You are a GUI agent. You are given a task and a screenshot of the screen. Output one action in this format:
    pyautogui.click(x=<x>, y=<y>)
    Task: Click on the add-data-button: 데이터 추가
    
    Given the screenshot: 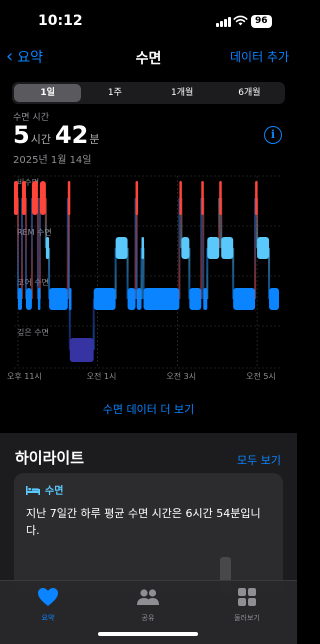 What is the action you would take?
    pyautogui.click(x=259, y=56)
    